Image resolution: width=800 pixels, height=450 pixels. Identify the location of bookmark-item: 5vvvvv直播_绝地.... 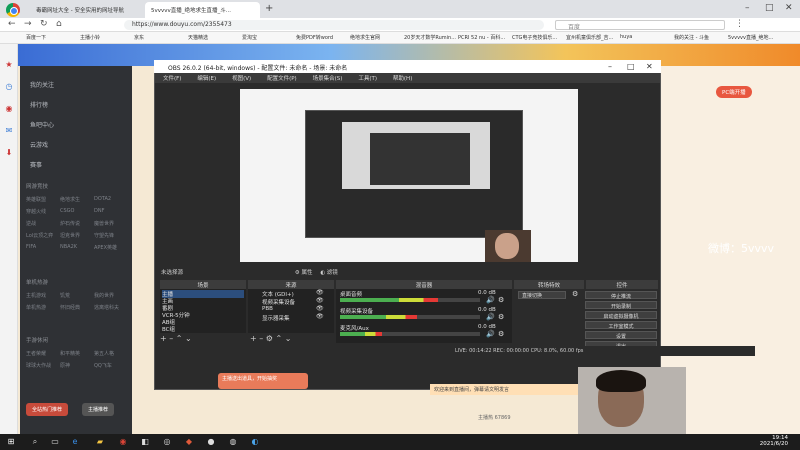
(754, 37).